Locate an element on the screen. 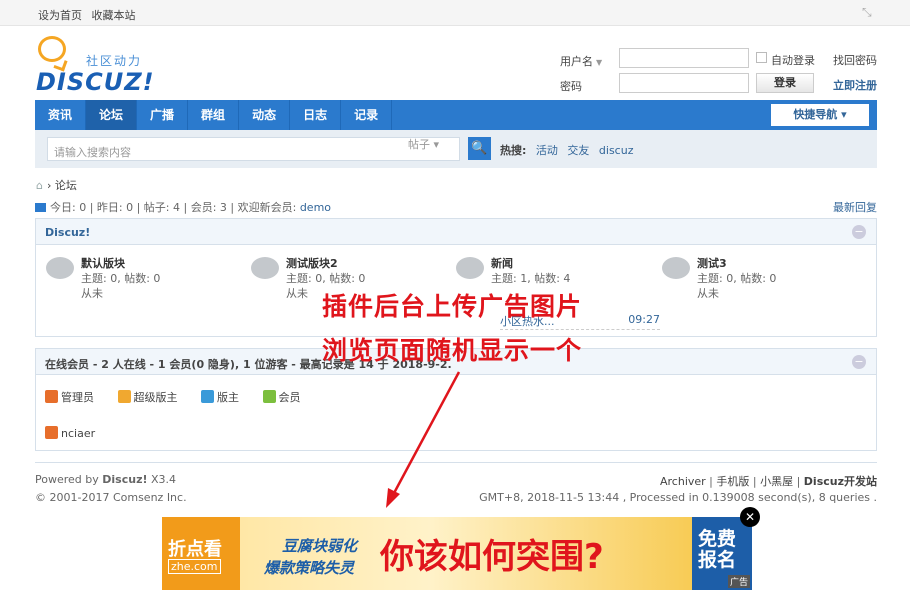 The width and height of the screenshot is (910, 594). hot-link-discuz: discuz is located at coordinates (616, 150).